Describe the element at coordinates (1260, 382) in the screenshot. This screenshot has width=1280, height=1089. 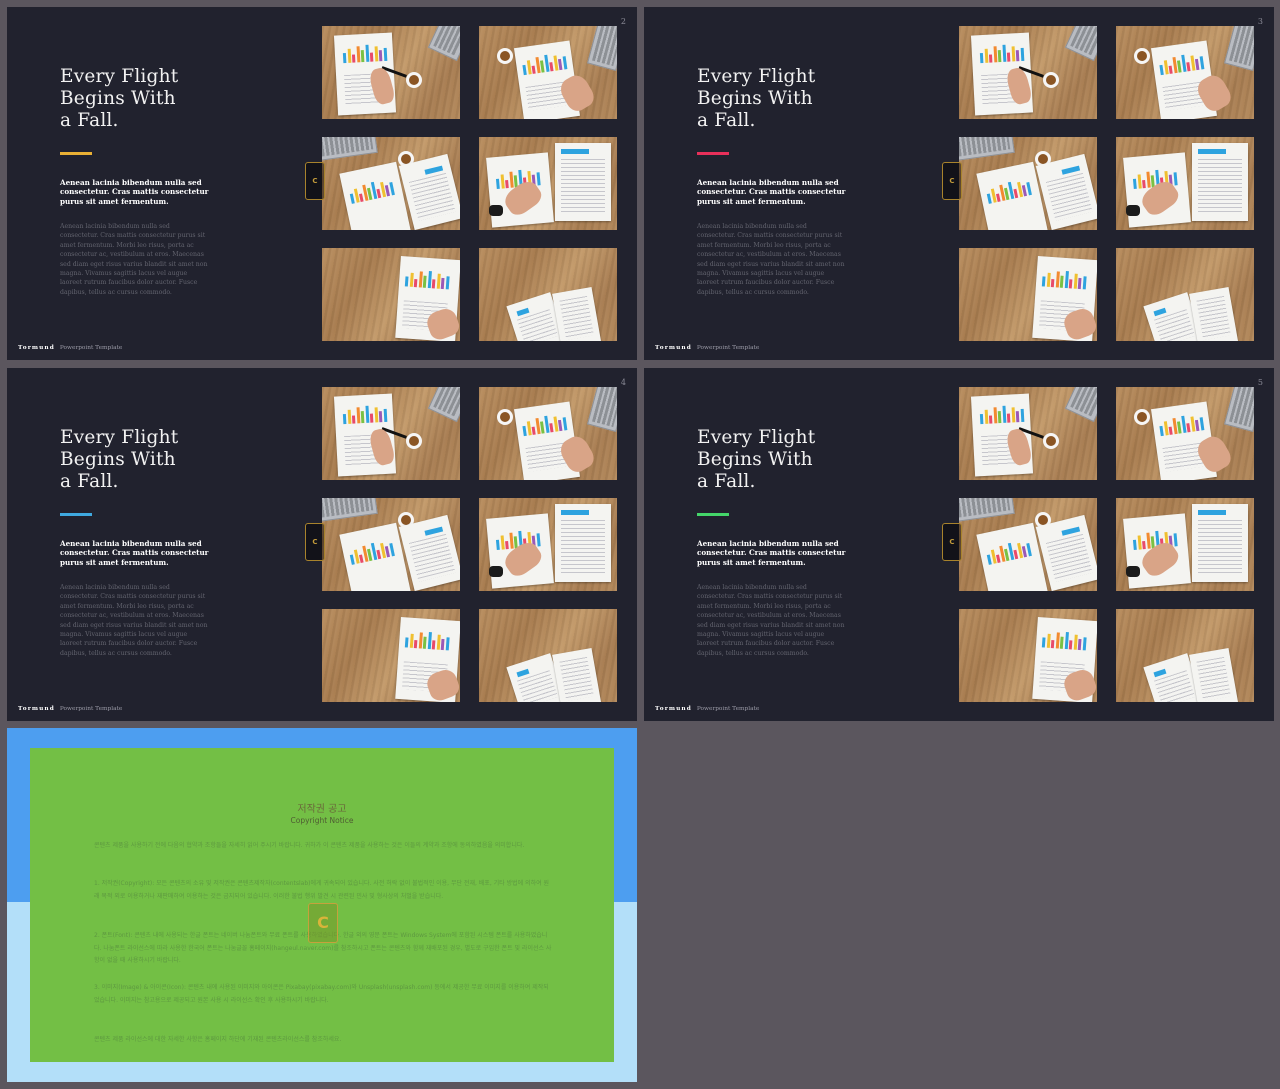
I see `slide-number: 5` at that location.